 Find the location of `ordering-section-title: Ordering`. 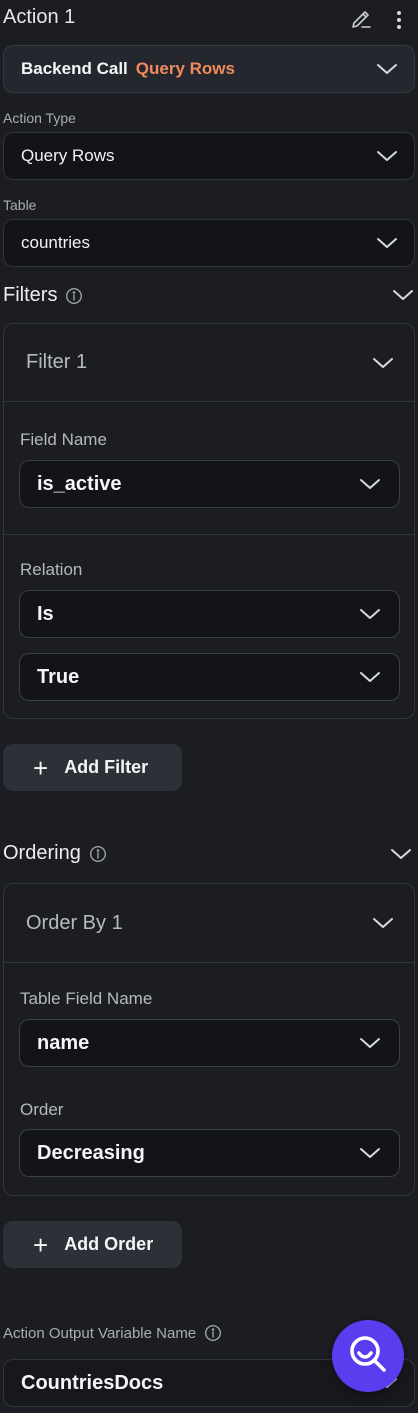

ordering-section-title: Ordering is located at coordinates (55, 853).